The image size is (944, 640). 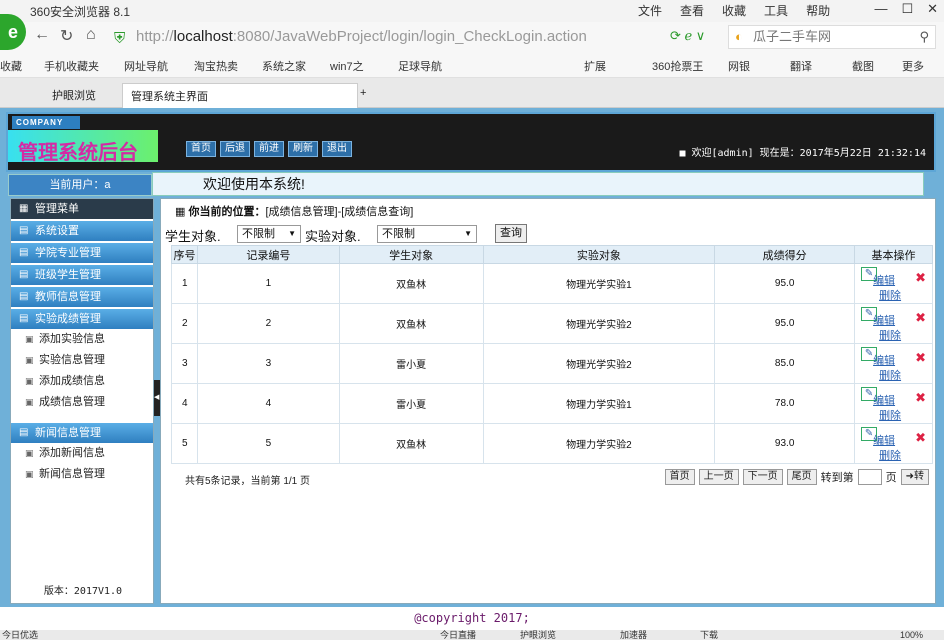 What do you see at coordinates (762, 477) in the screenshot?
I see `next-page-button: 下一页` at bounding box center [762, 477].